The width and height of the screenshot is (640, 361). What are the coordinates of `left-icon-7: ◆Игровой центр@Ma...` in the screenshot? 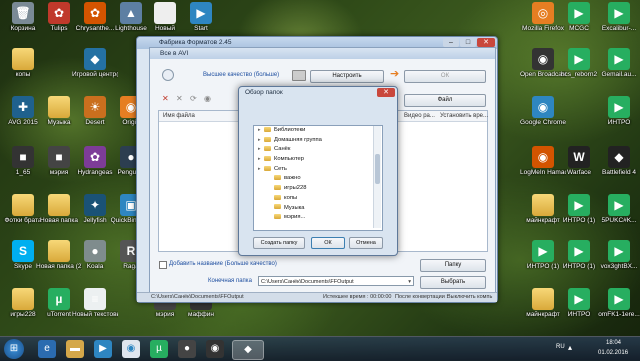 It's located at (95, 63).